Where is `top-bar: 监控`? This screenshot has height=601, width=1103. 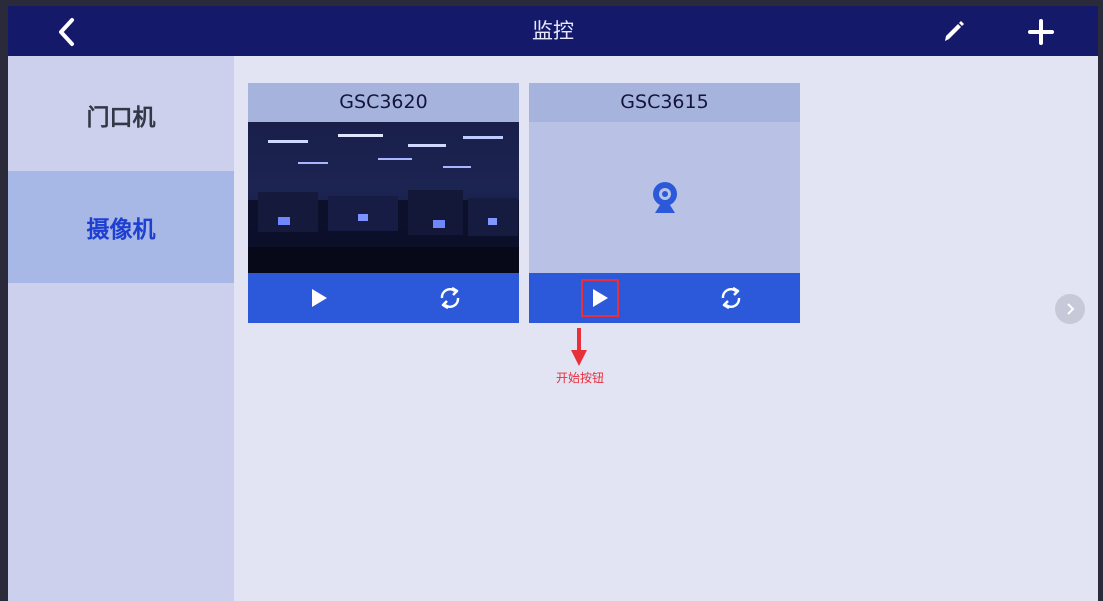
top-bar: 监控 is located at coordinates (553, 31).